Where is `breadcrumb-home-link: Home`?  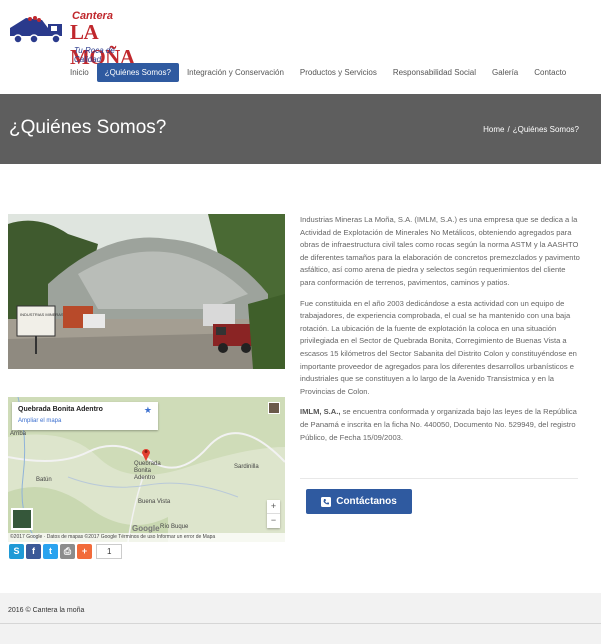 breadcrumb-home-link: Home is located at coordinates (493, 129).